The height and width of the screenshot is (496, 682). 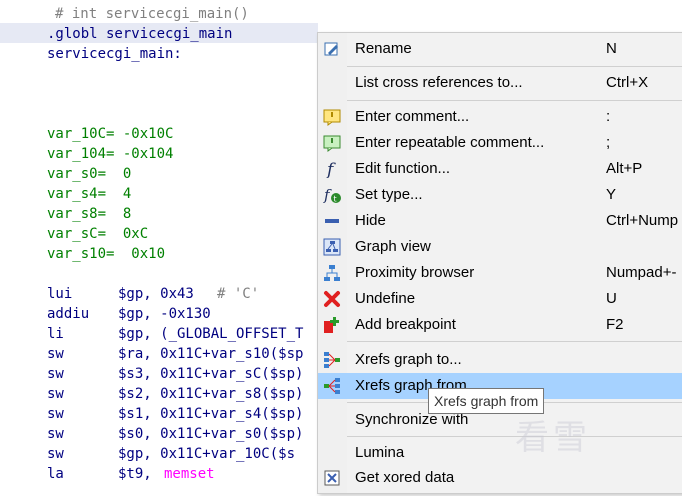 What do you see at coordinates (210, 414) in the screenshot?
I see `instruction-operands: $s1, 0x11C+var_s4($sp)` at bounding box center [210, 414].